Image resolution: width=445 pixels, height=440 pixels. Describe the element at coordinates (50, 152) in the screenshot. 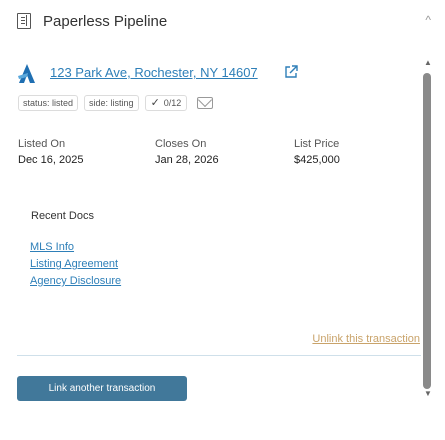

I see `listed-on-field: Listed On Dec 16, 2025` at that location.